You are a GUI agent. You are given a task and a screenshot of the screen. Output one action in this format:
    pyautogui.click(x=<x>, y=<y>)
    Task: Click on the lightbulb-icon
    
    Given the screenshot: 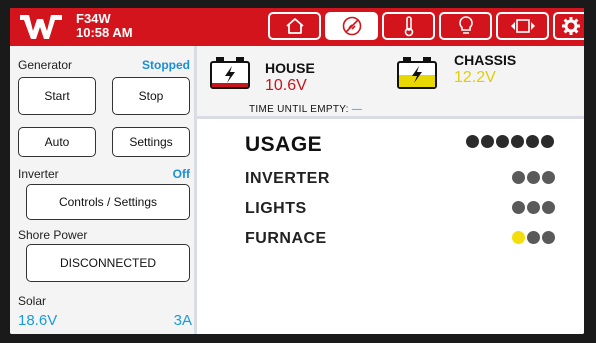 What is the action you would take?
    pyautogui.click(x=465, y=25)
    